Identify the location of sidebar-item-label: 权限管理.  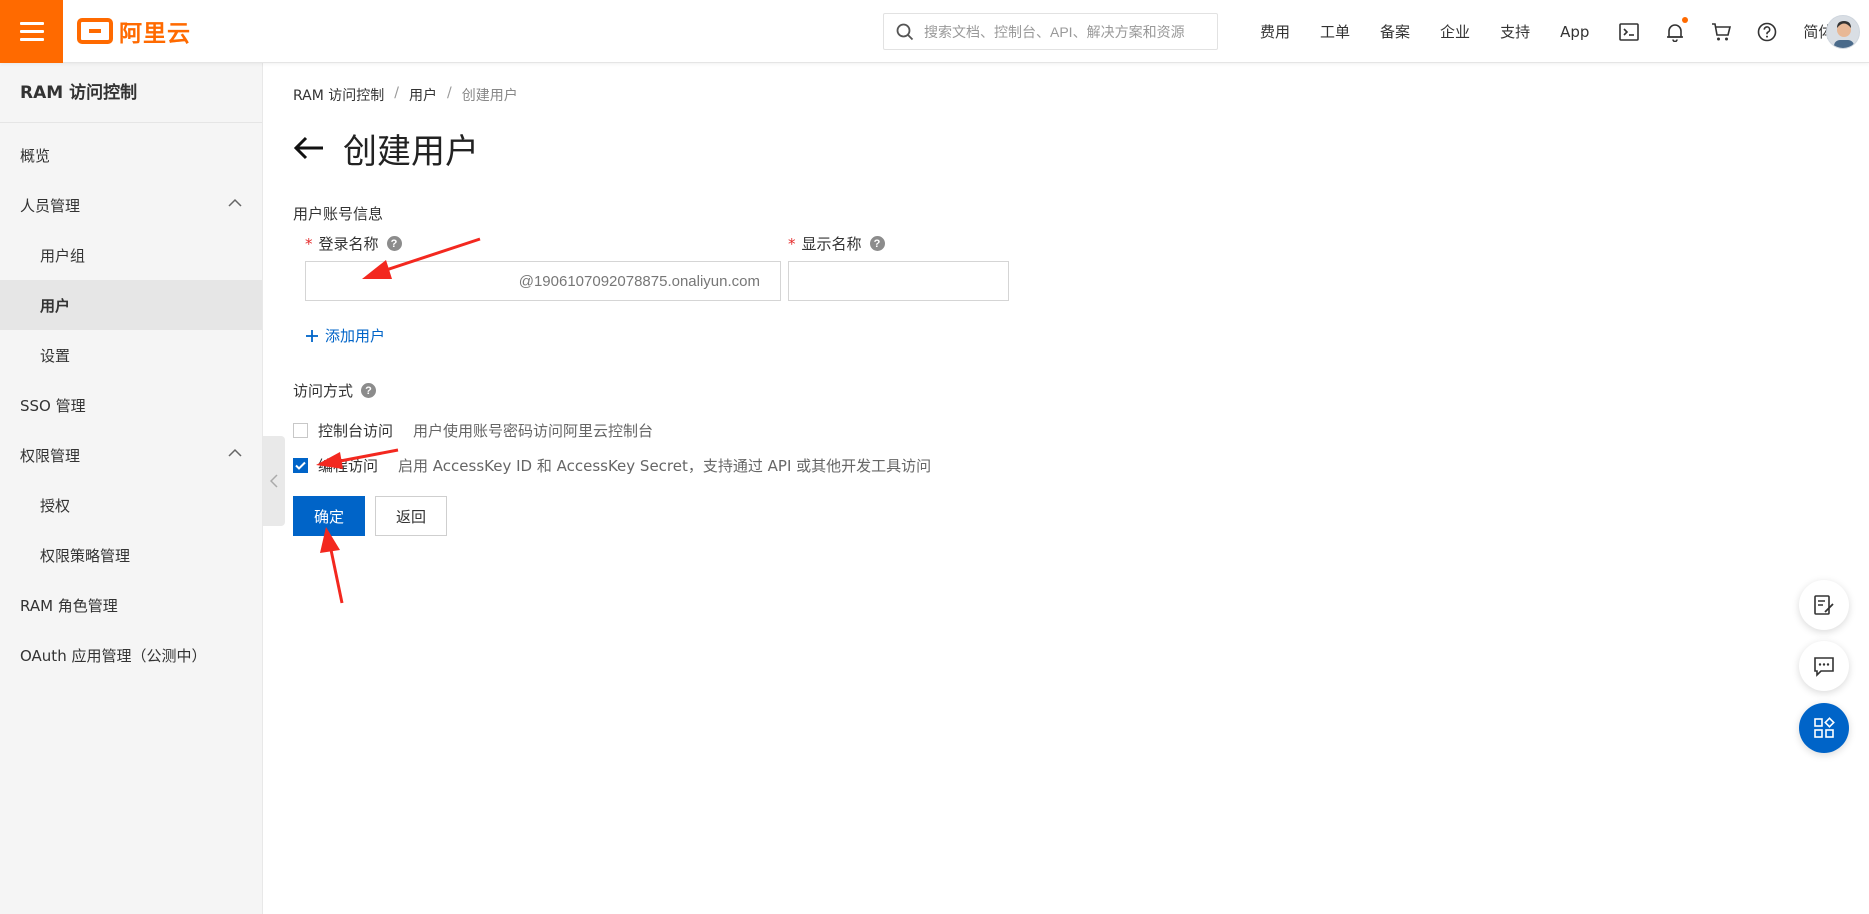
(50, 455).